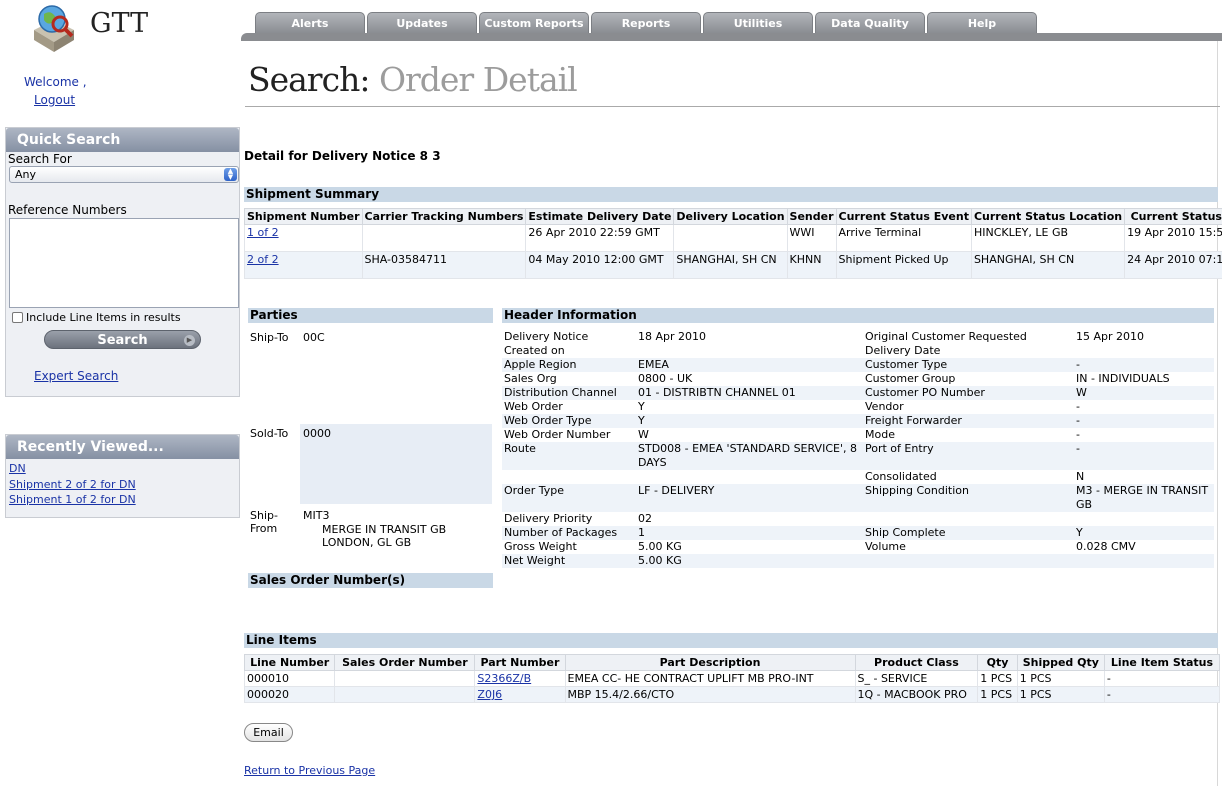 Image resolution: width=1222 pixels, height=786 pixels. I want to click on header-info-row: Apple Region EMEA Customer Type -, so click(858, 365).